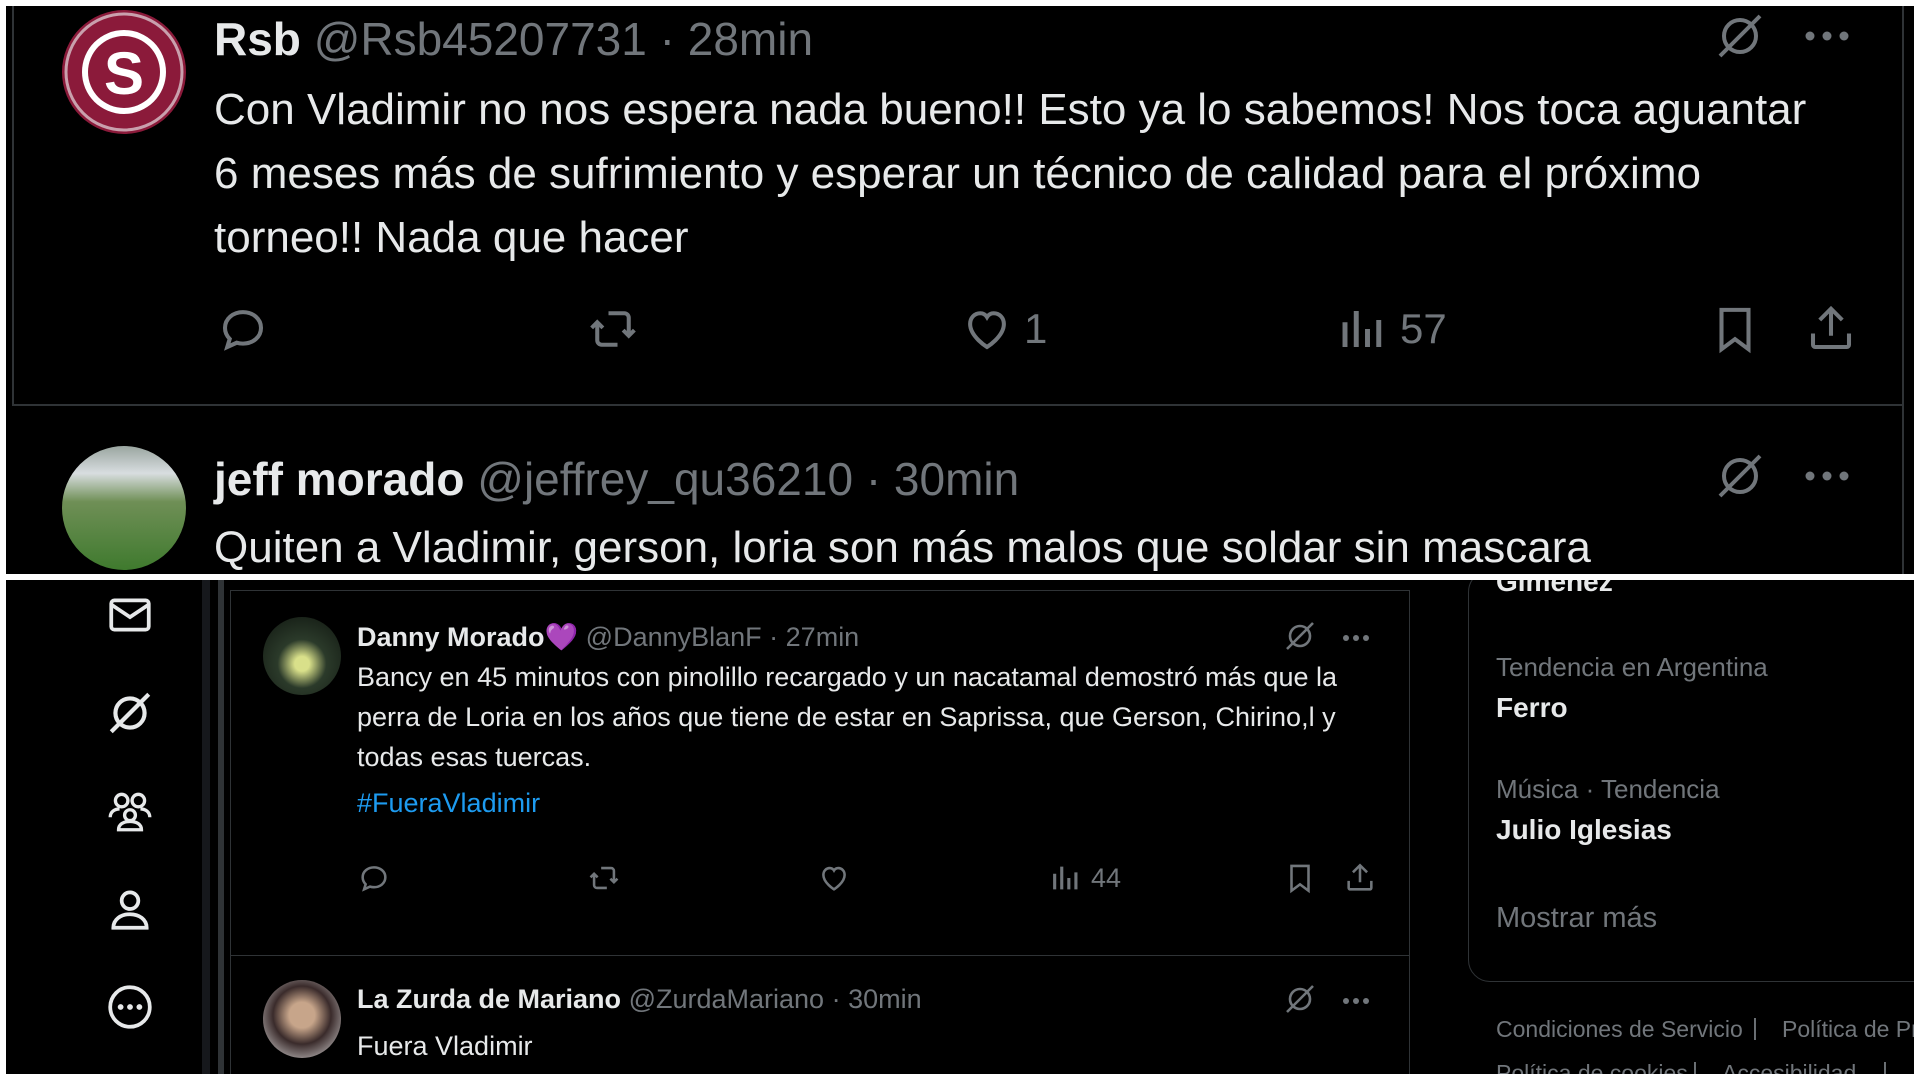 This screenshot has height=1080, width=1920. I want to click on profile-icon, so click(130, 909).